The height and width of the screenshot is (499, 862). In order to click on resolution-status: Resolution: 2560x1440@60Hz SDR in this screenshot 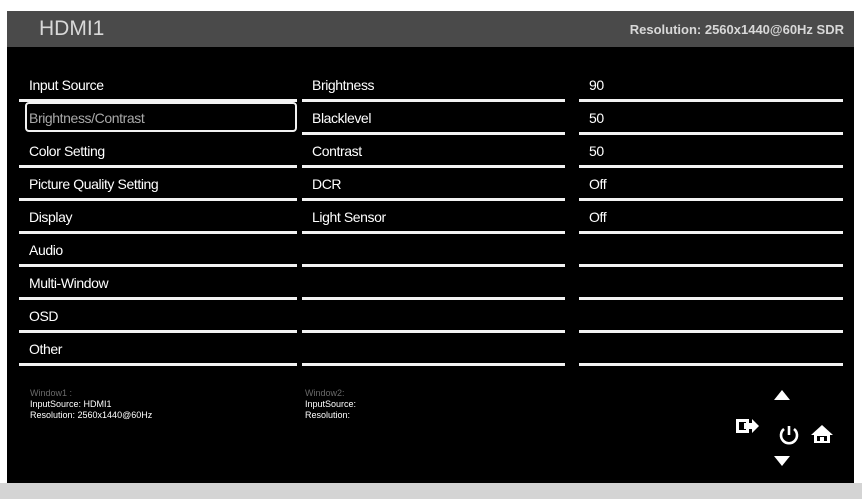, I will do `click(736, 29)`.